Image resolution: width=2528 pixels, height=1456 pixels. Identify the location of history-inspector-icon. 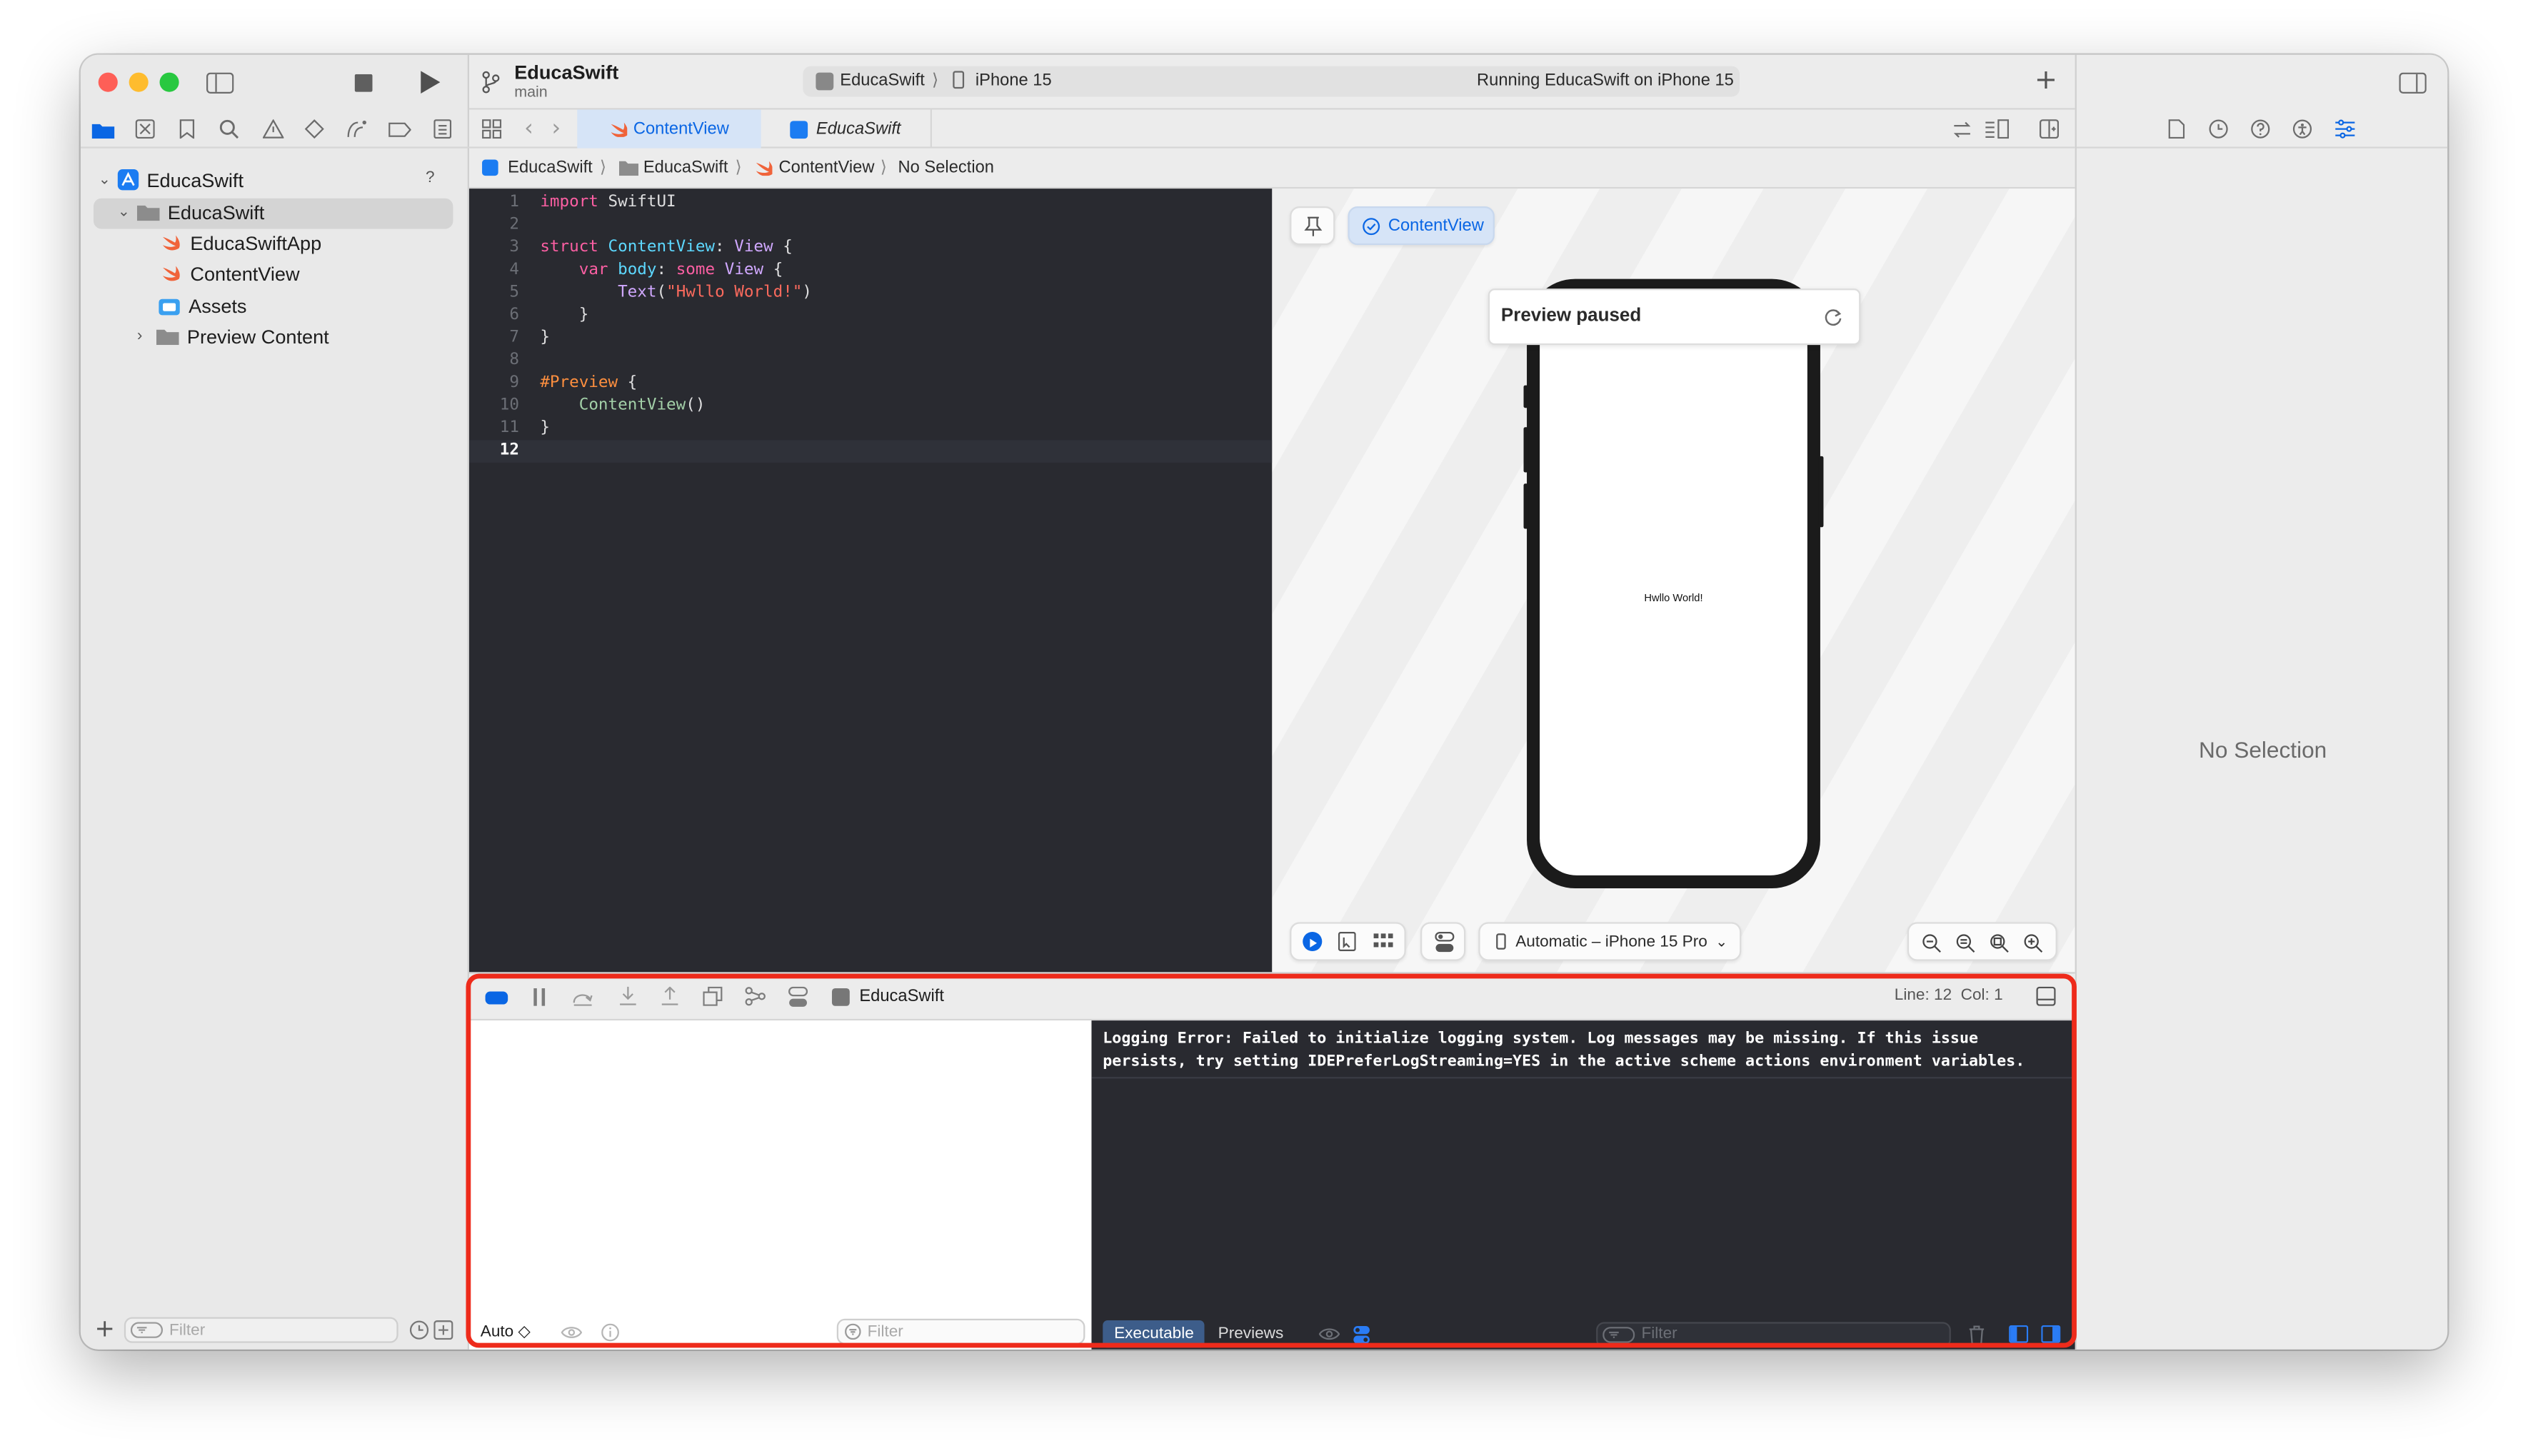
(2218, 129).